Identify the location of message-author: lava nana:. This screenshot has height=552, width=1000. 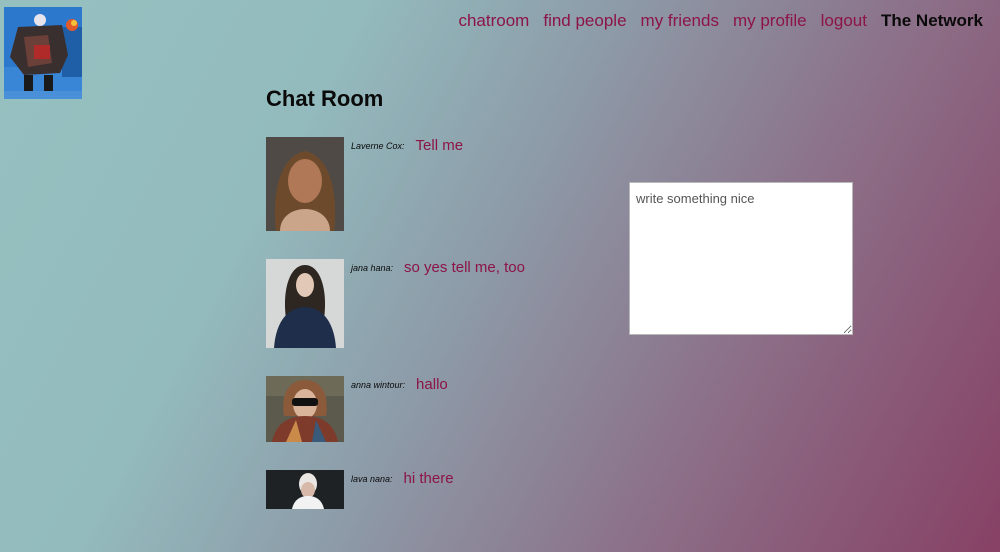
(372, 479).